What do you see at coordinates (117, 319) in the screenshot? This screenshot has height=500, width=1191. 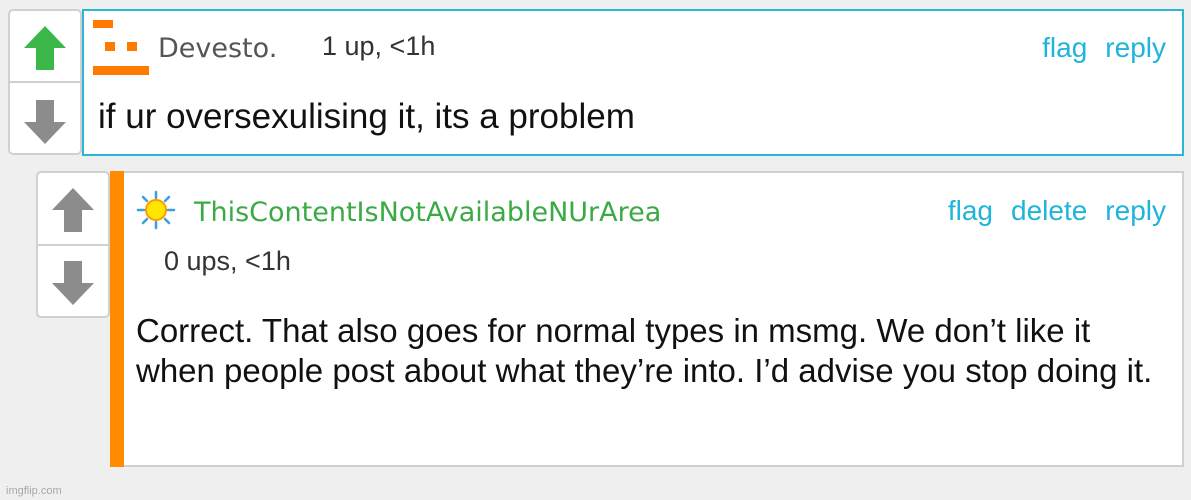 I see `reply-indicator-bar` at bounding box center [117, 319].